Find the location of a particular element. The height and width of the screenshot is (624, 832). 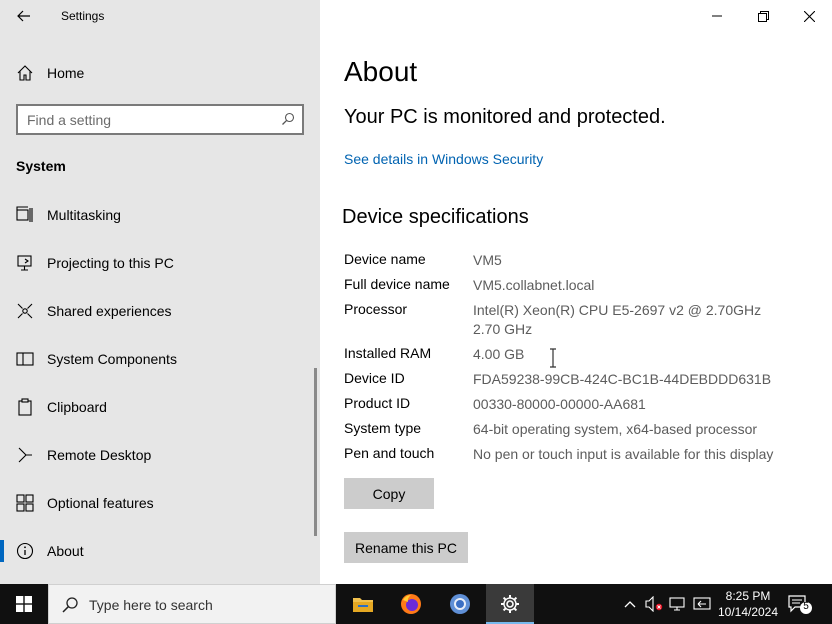

copy-button: Copy is located at coordinates (389, 493).